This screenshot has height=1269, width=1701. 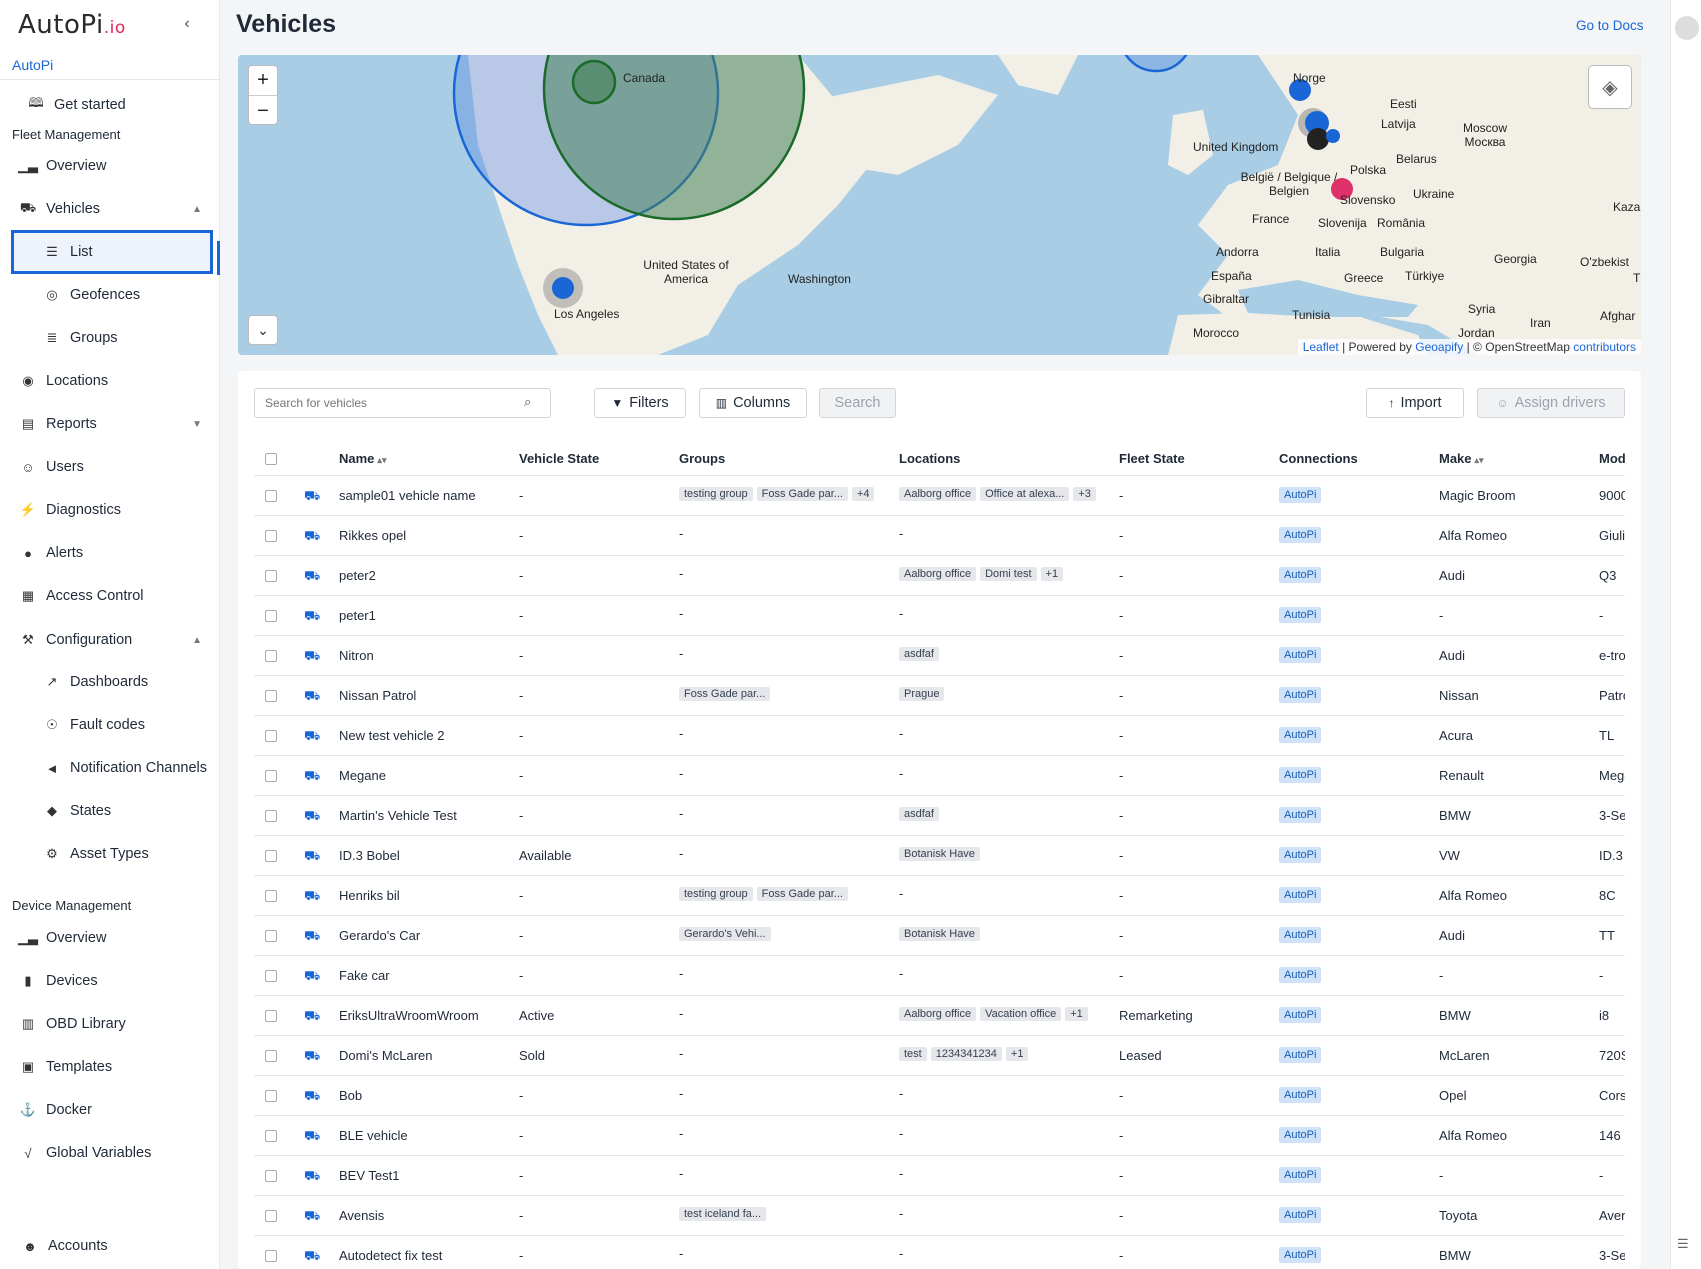 I want to click on vehicle-name: Avensis, so click(x=424, y=1215).